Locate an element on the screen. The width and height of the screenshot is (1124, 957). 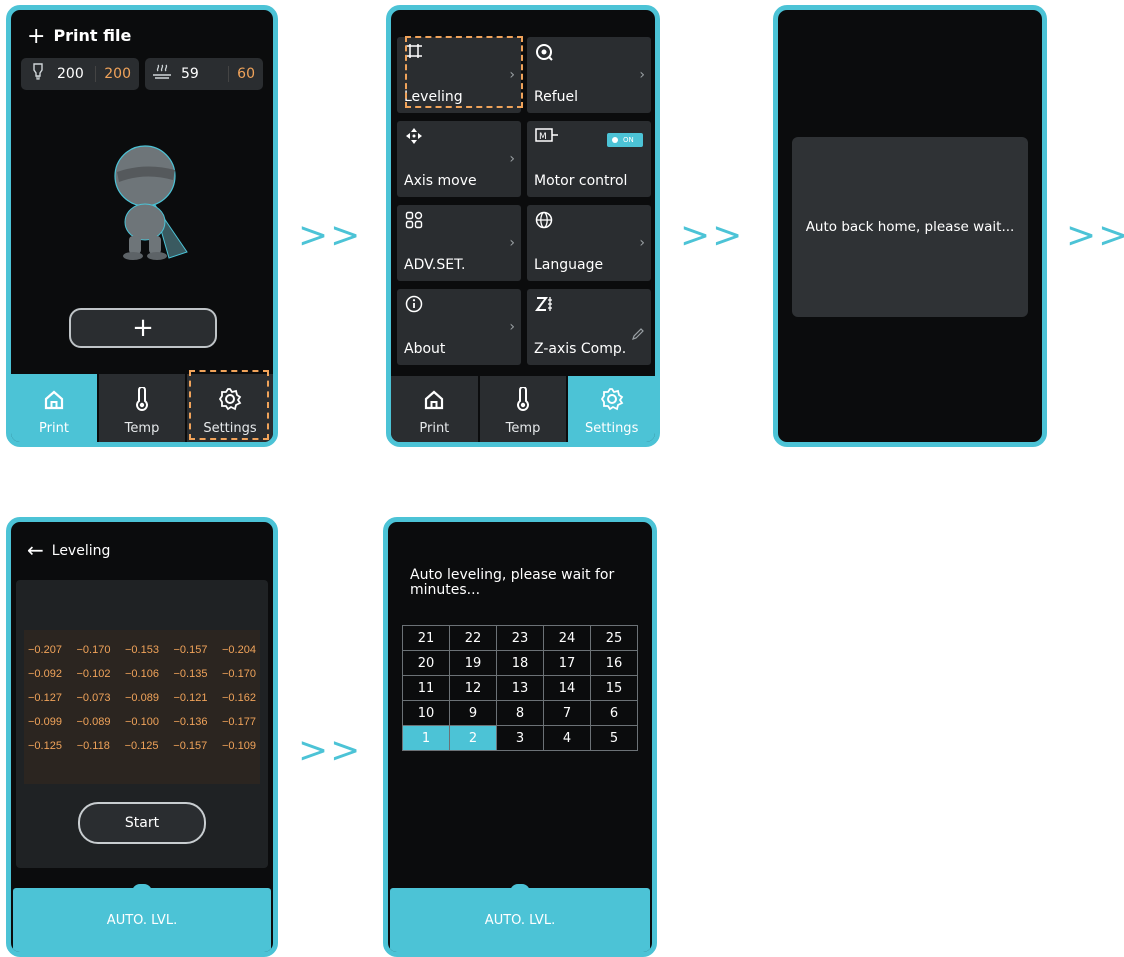
bed-temp-icon is located at coordinates (162, 74).